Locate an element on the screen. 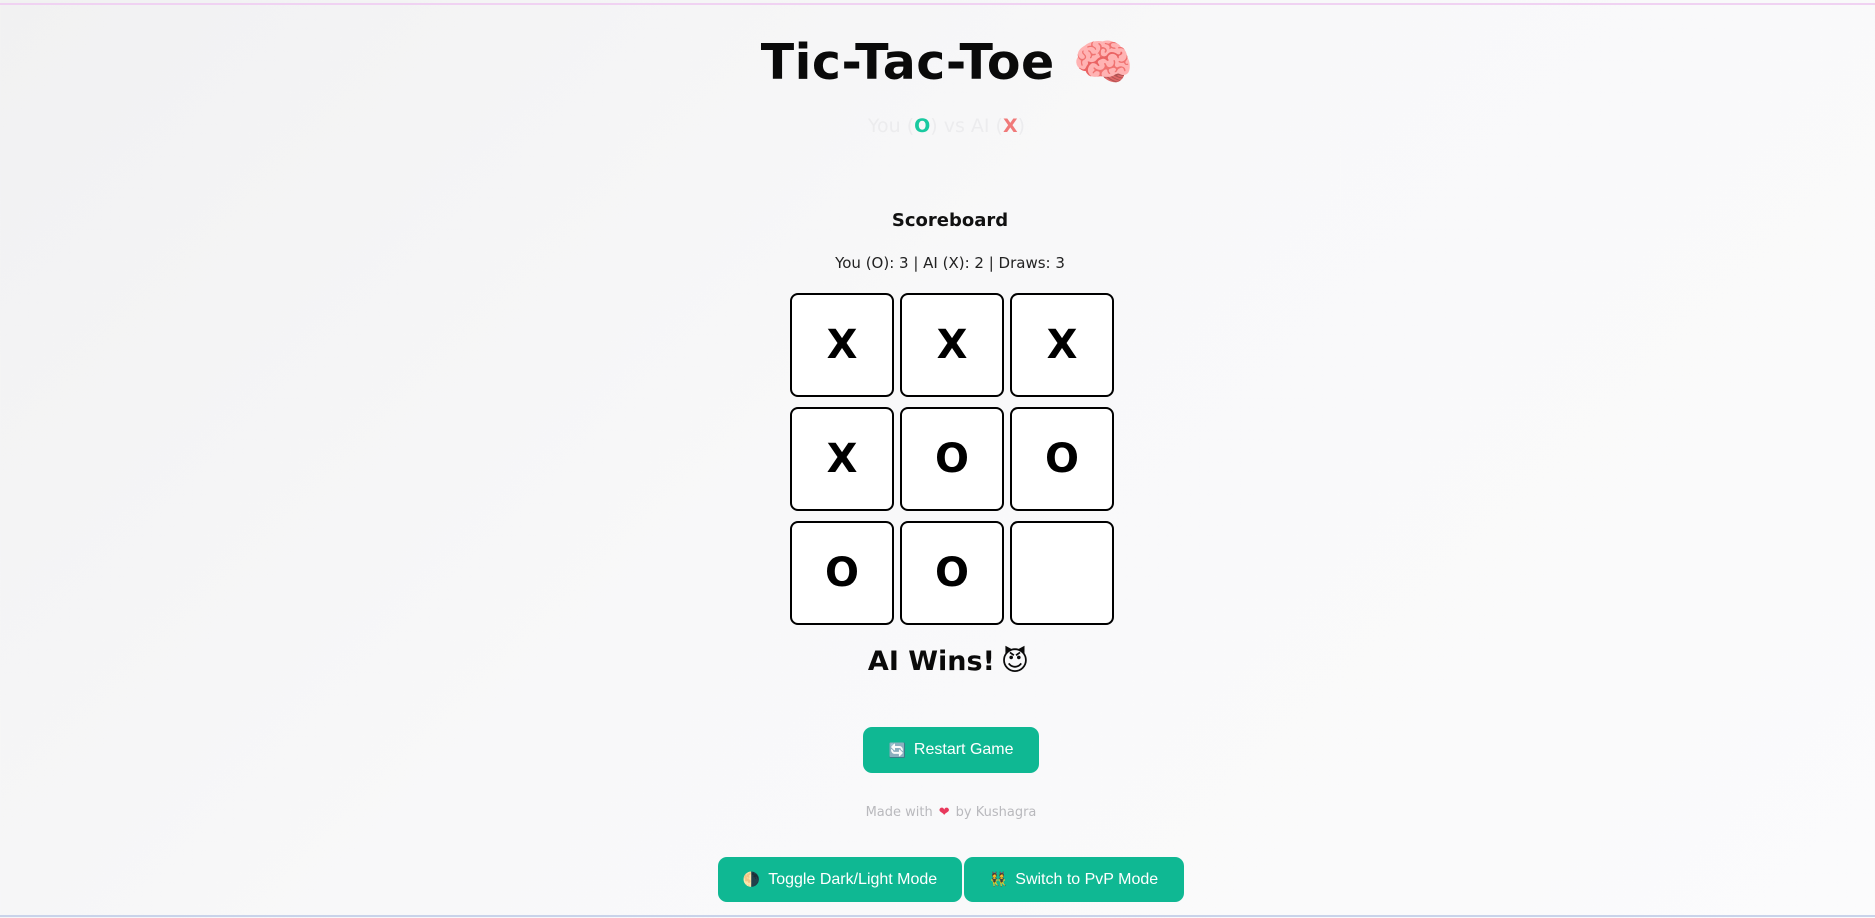 The image size is (1875, 918). toggle-theme-label: Toggle Dark/Light Mode is located at coordinates (853, 879).